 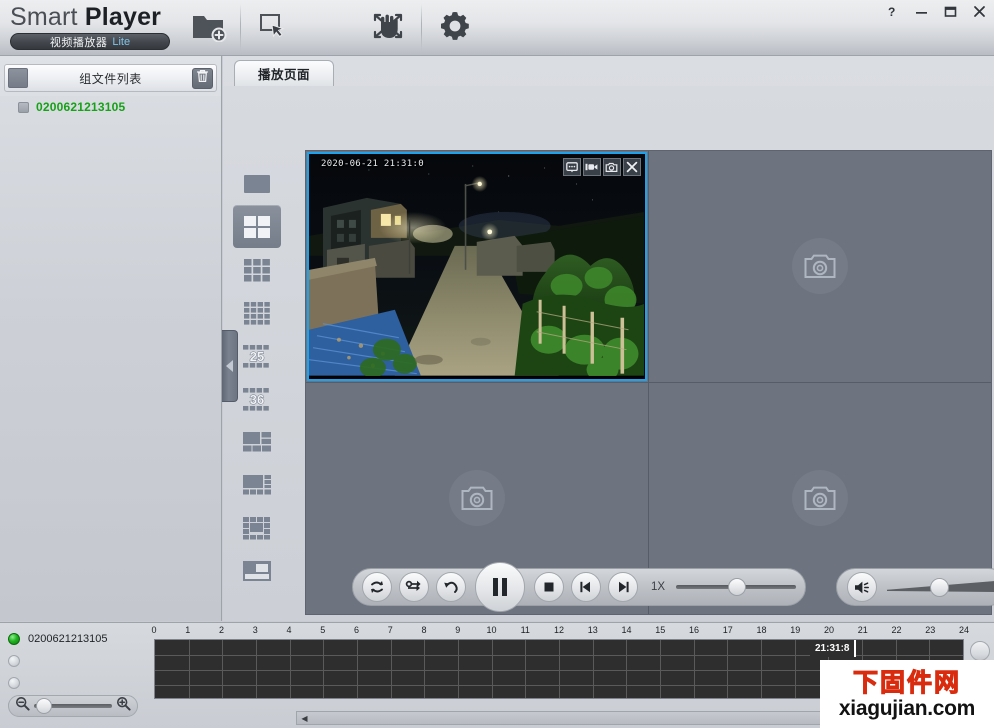 What do you see at coordinates (660, 630) in the screenshot?
I see `ruler-tick-label: 15` at bounding box center [660, 630].